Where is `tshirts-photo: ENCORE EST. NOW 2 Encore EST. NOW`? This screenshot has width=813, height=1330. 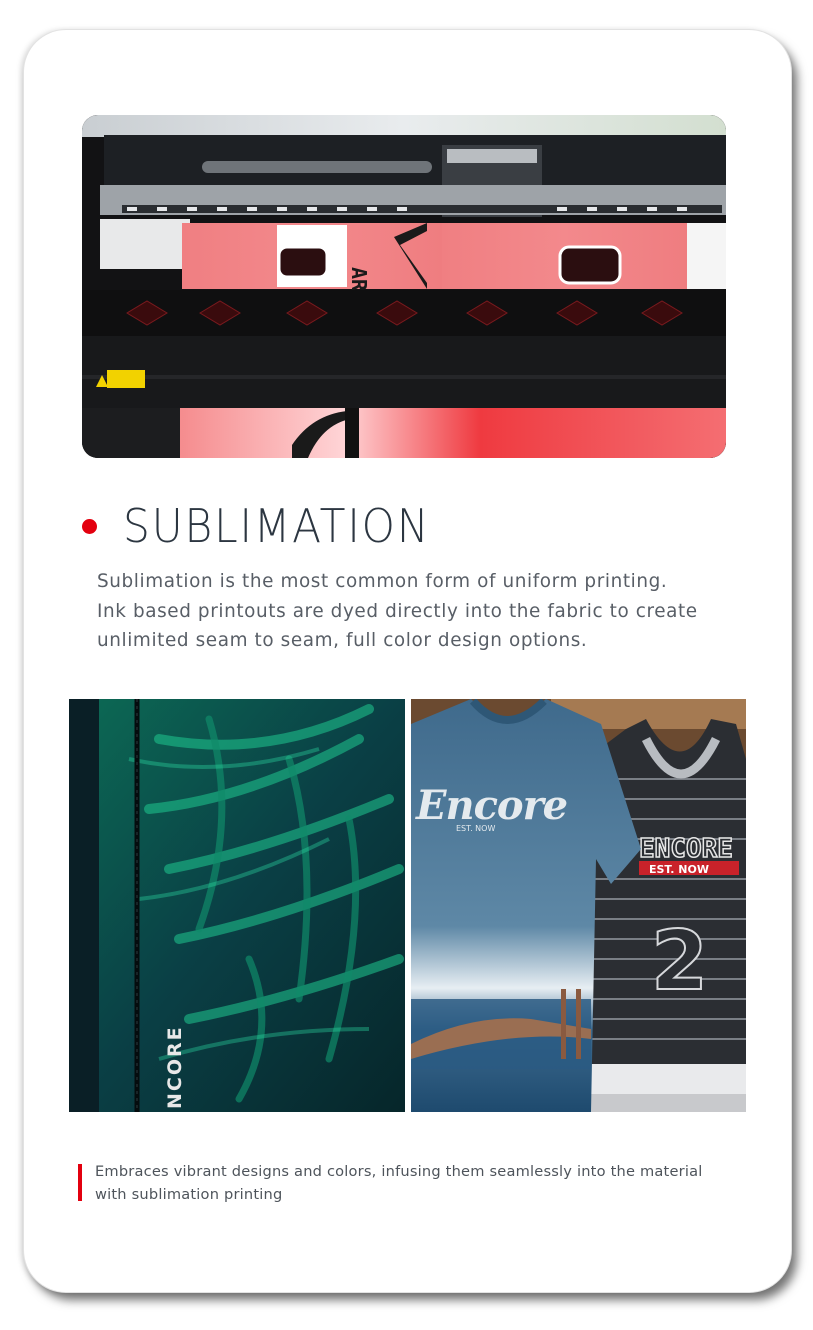 tshirts-photo: ENCORE EST. NOW 2 Encore EST. NOW is located at coordinates (578, 905).